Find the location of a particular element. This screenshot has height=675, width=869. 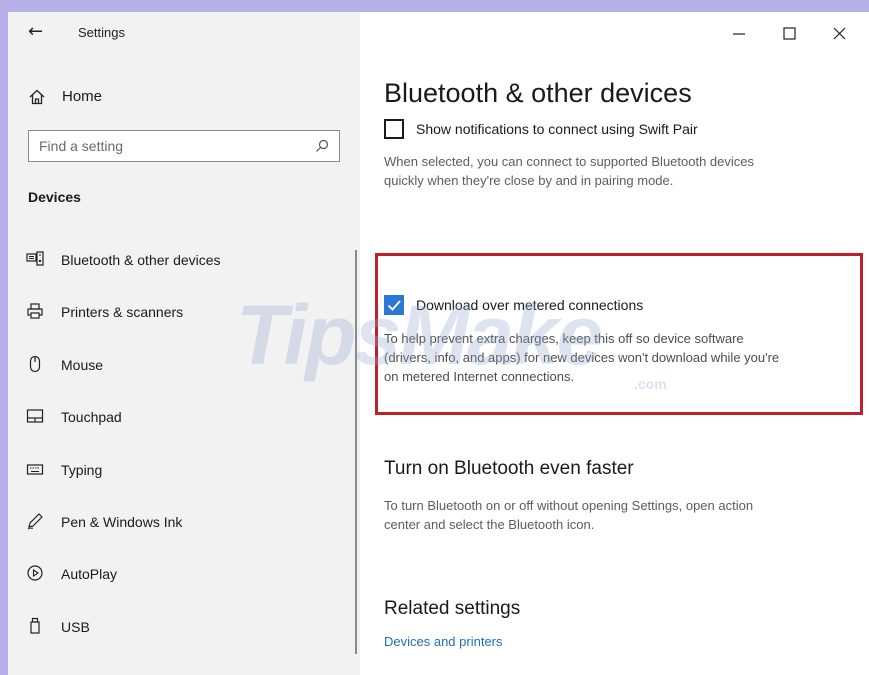

back-arrow-icon: ← is located at coordinates (35, 32).